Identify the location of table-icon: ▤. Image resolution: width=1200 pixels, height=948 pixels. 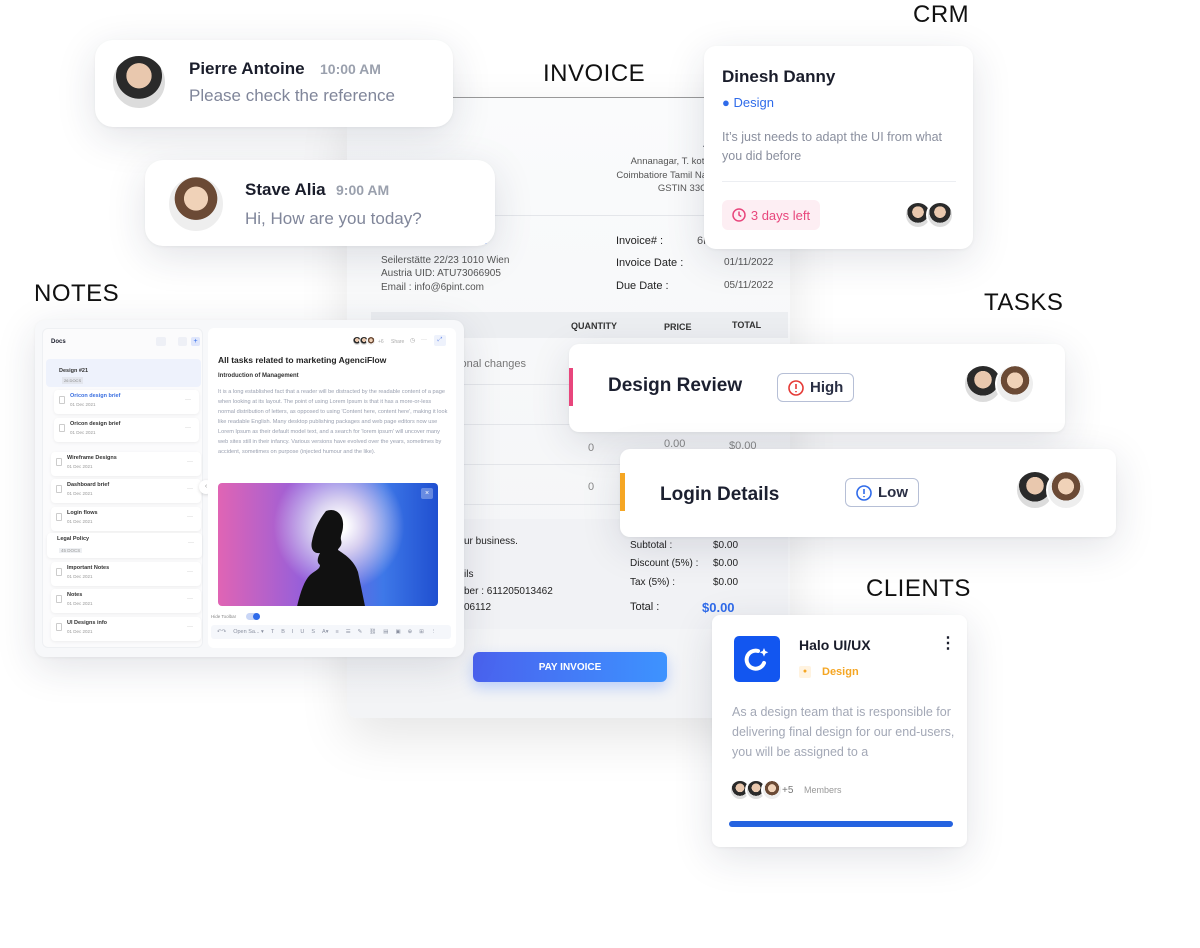
(385, 632).